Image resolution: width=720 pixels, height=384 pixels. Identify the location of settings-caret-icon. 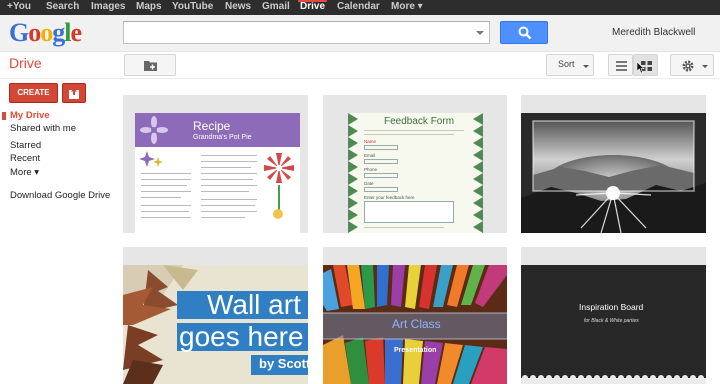
(705, 66).